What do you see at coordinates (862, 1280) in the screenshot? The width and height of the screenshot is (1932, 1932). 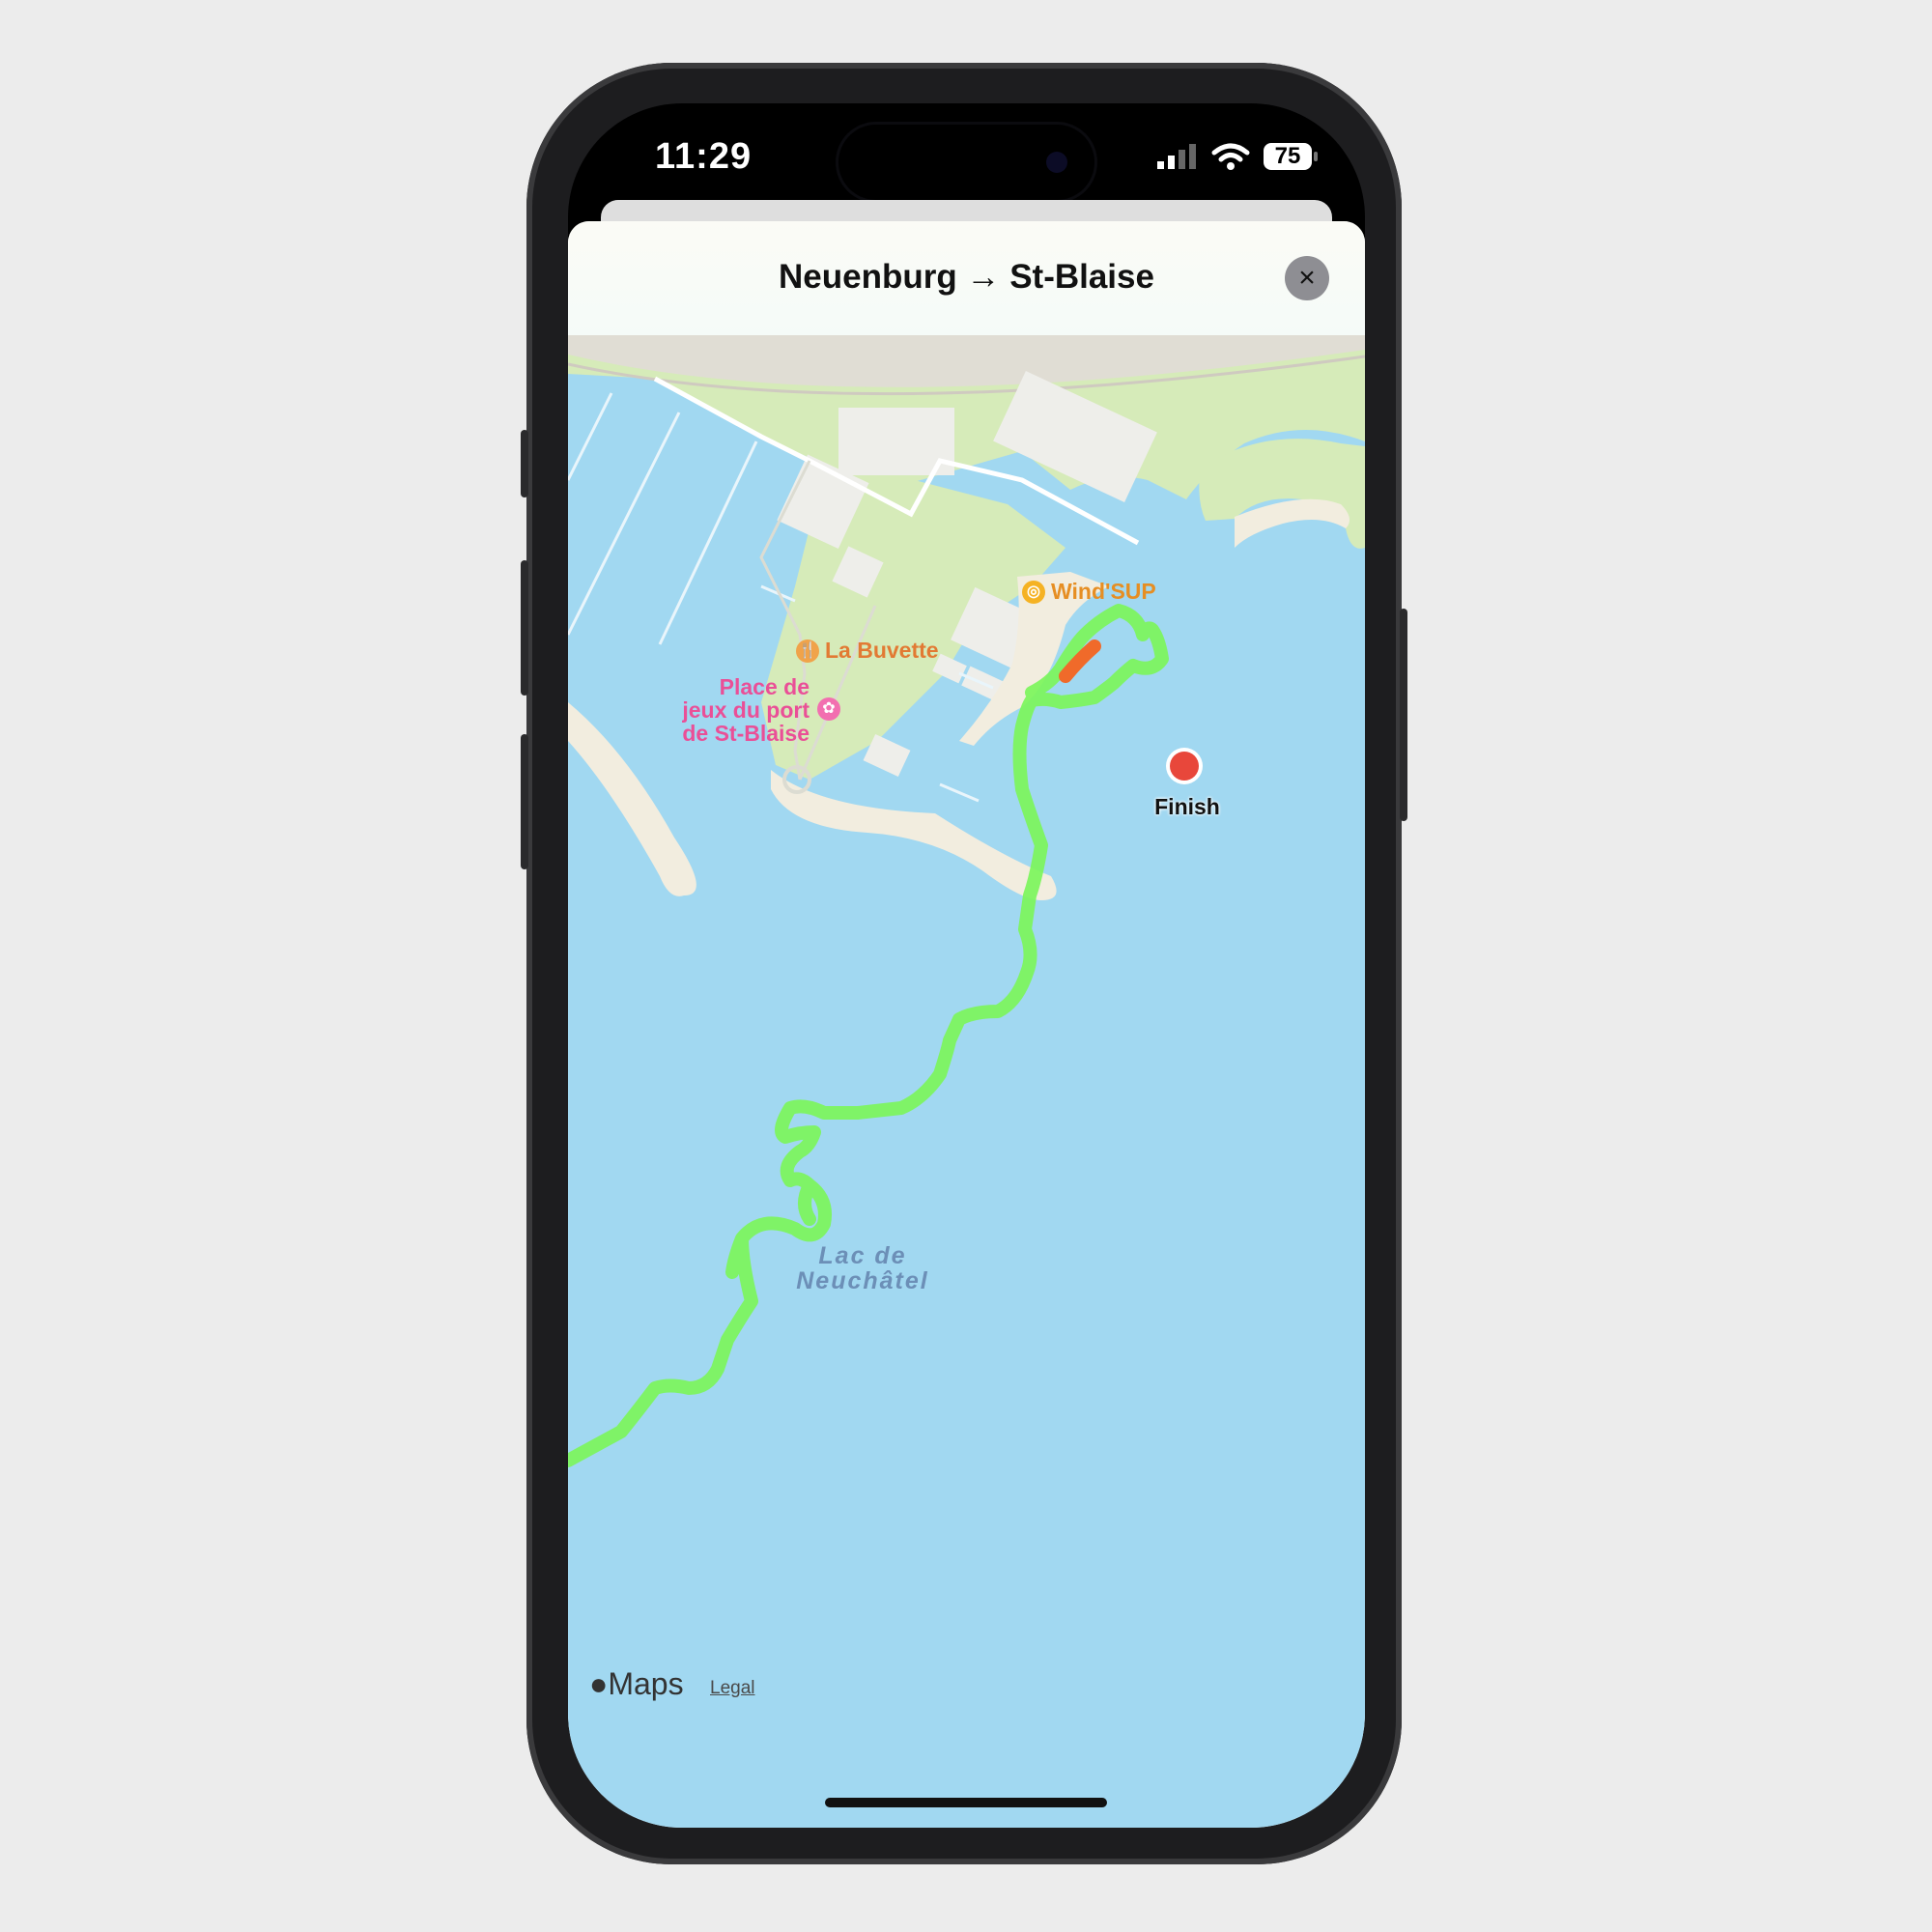 I see `lake-label-2: Neuchâtel` at bounding box center [862, 1280].